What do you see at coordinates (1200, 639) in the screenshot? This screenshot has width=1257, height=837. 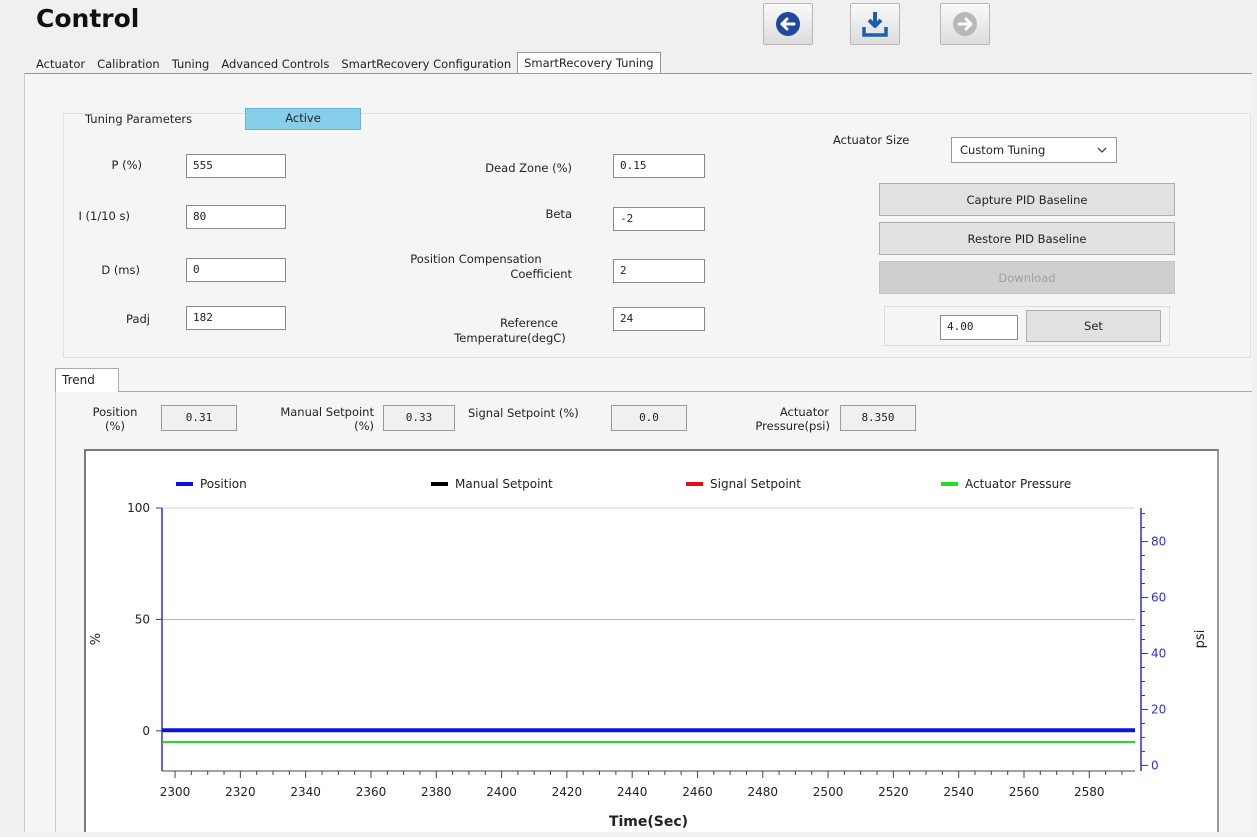 I see `right-axis-title: psi` at bounding box center [1200, 639].